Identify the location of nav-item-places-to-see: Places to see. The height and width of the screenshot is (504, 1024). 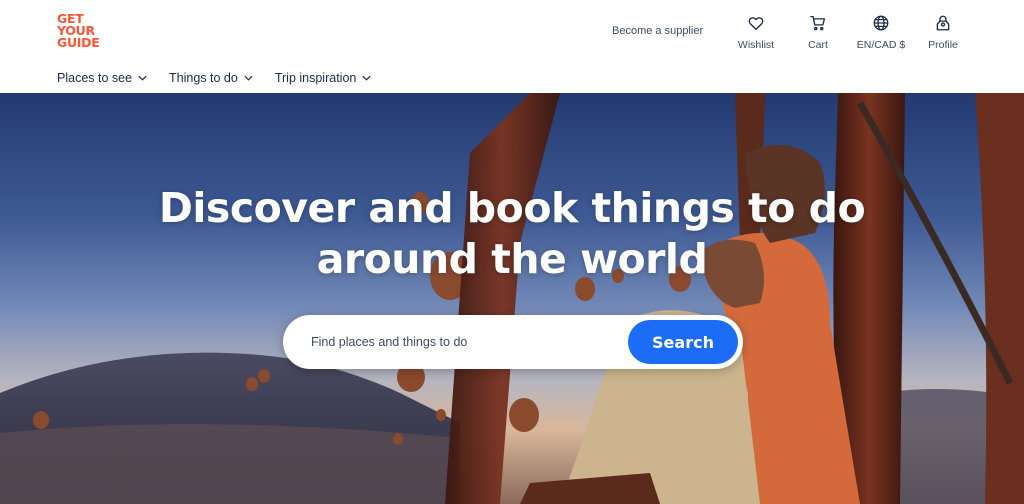
(102, 78).